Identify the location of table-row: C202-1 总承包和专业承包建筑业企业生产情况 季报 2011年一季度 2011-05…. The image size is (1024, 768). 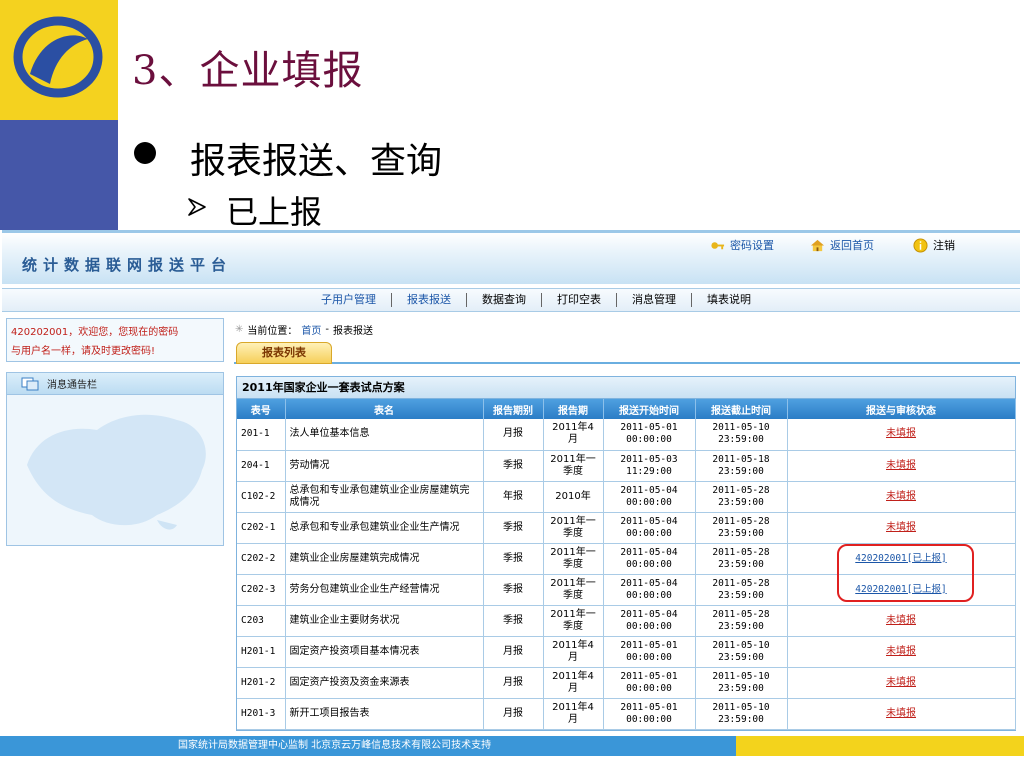
(626, 528).